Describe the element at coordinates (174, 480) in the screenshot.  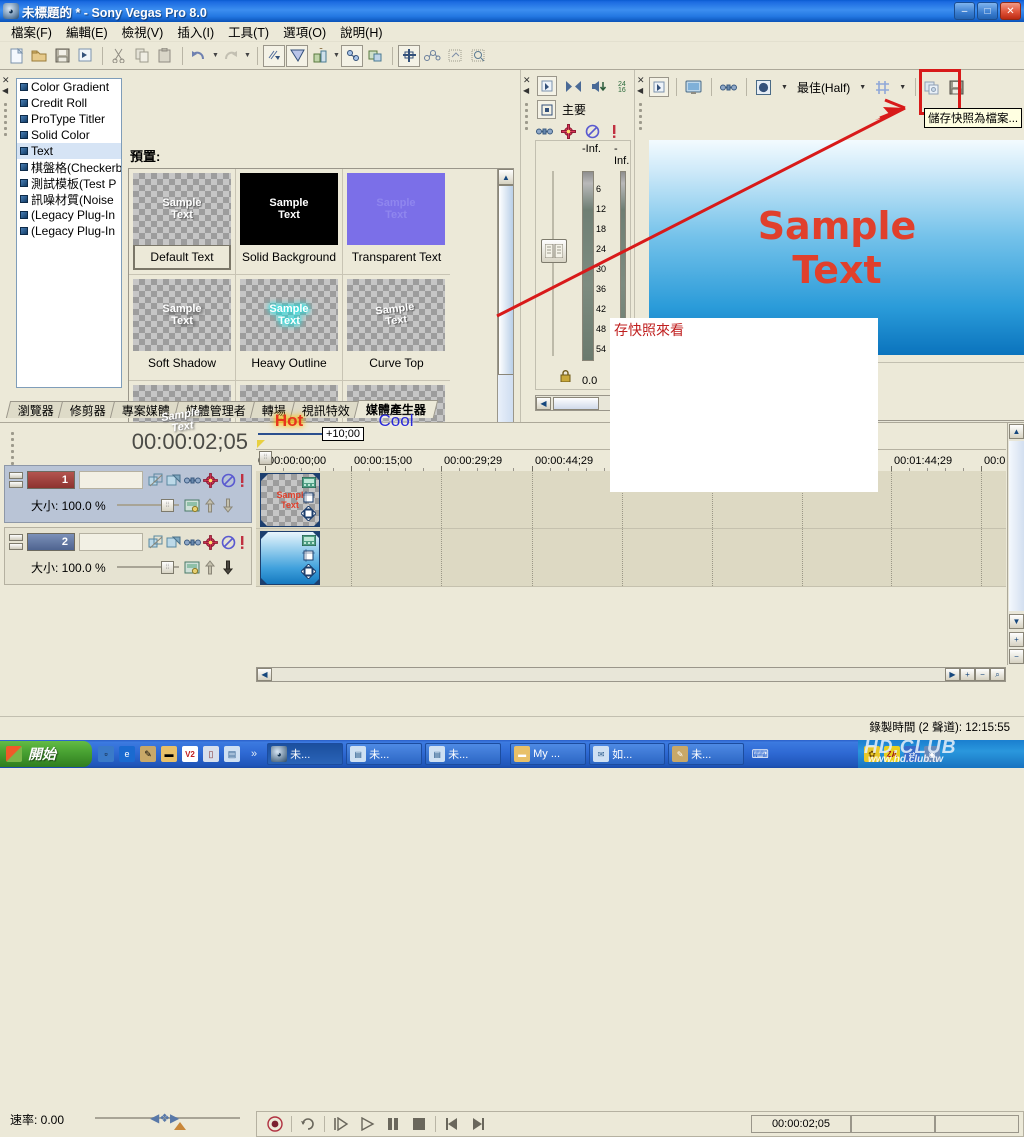
I see `track-fx-icon` at that location.